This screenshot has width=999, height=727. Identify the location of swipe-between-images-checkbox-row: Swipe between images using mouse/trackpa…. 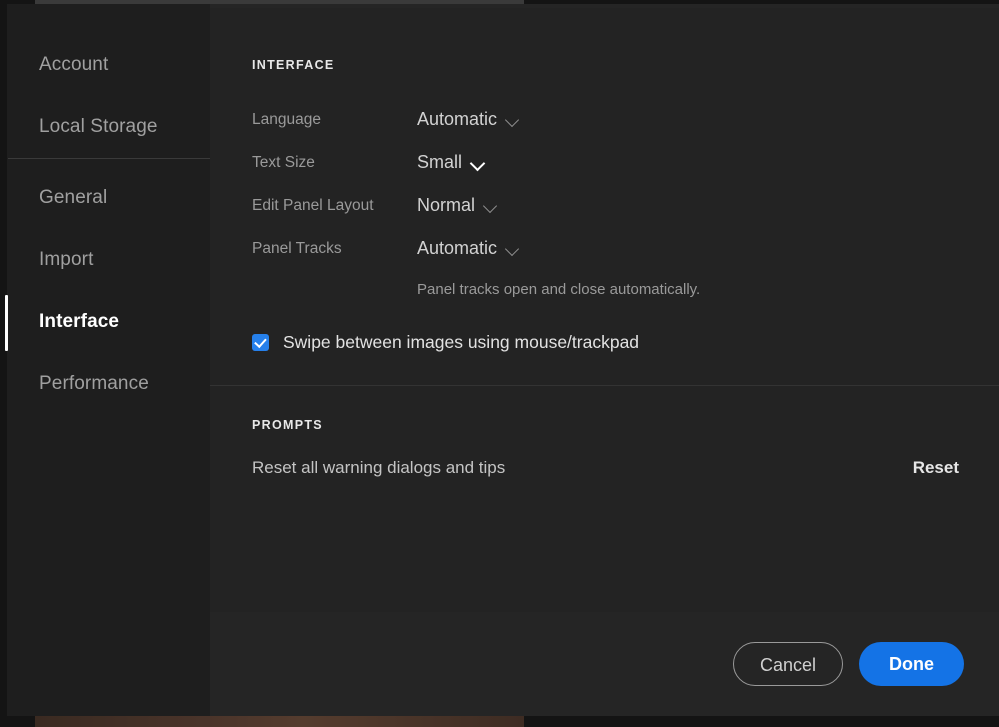
(604, 342).